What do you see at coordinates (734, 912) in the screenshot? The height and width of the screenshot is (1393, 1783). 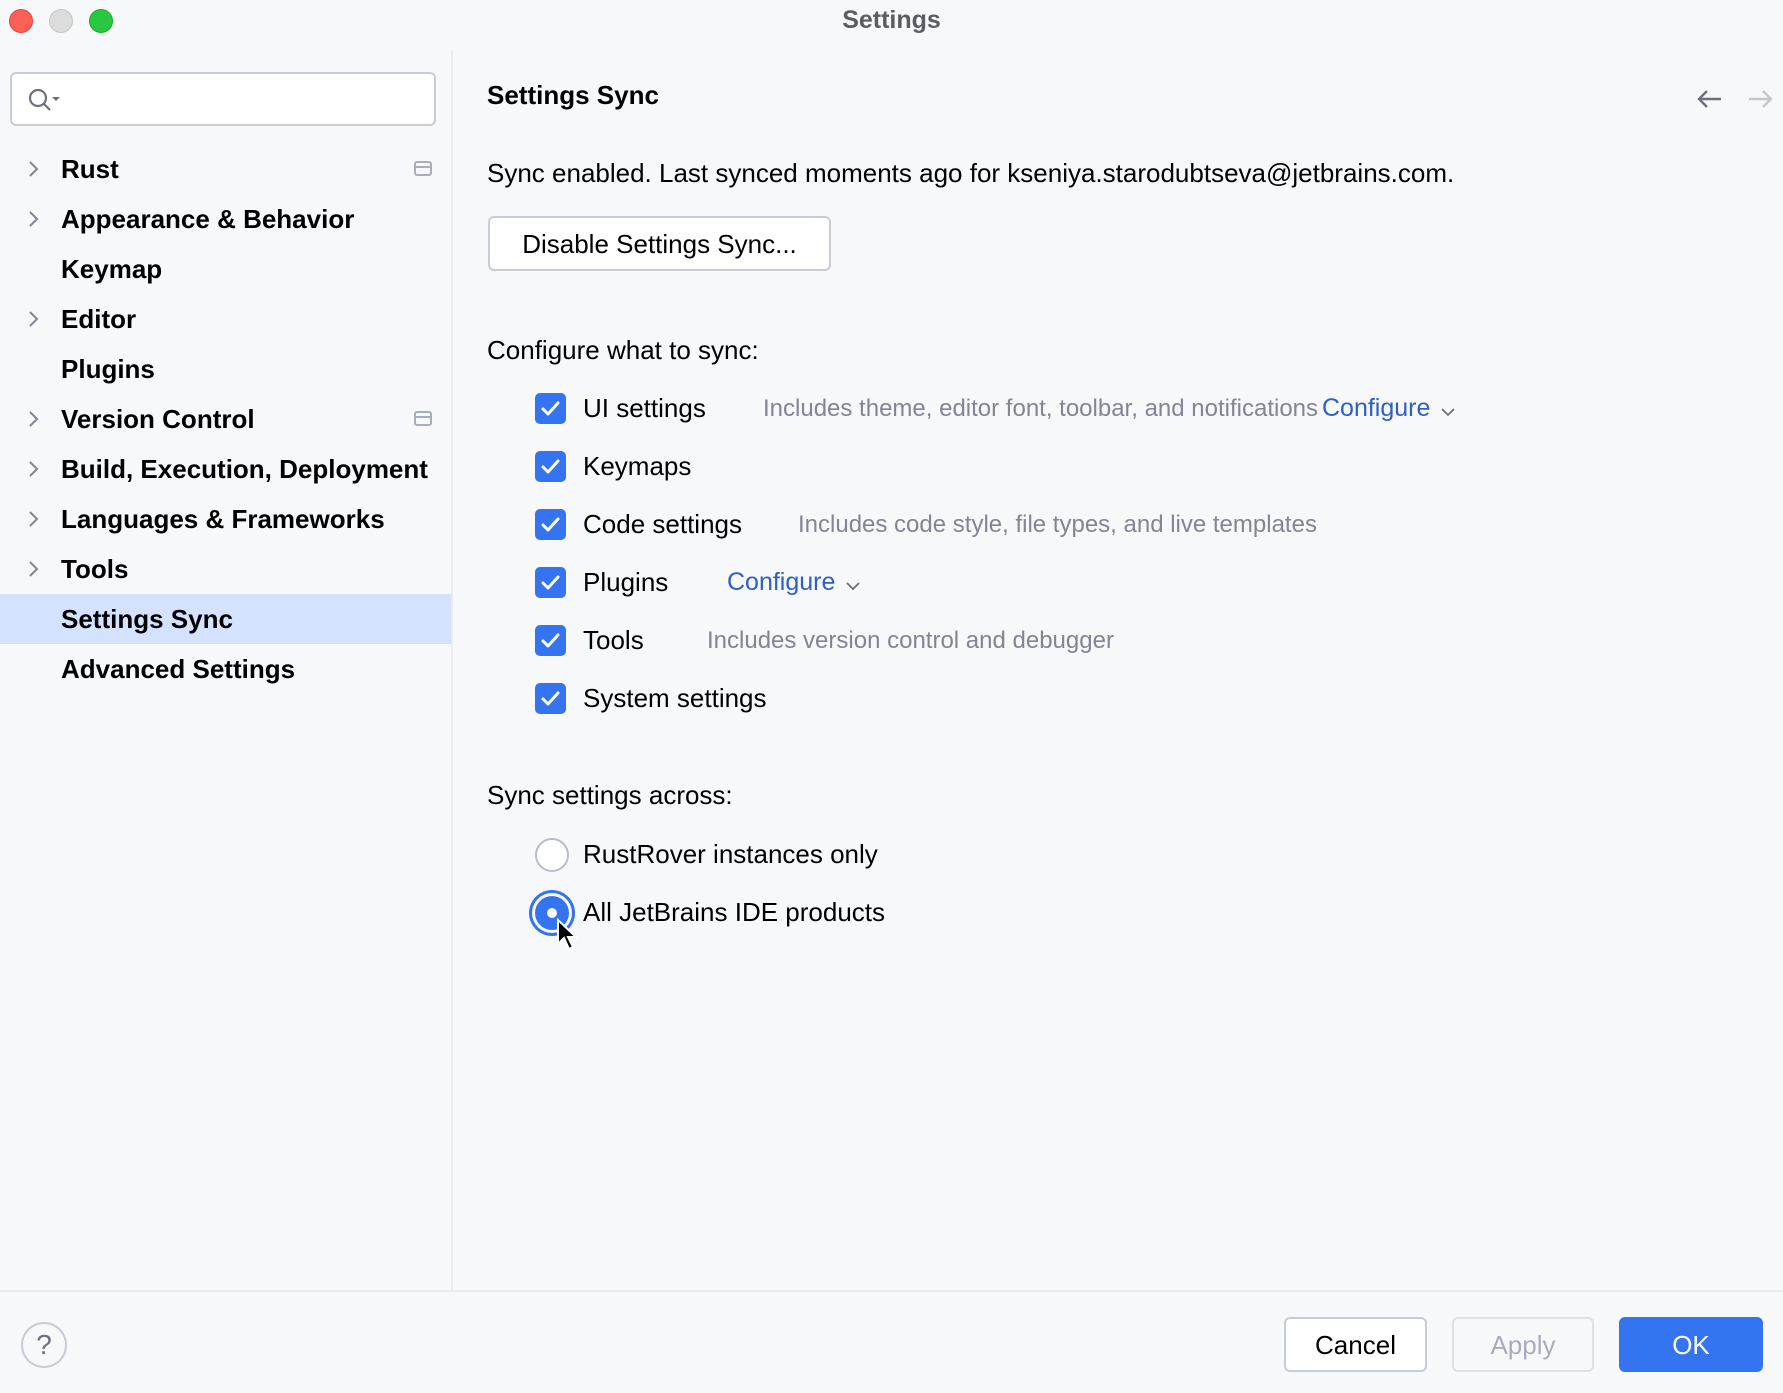 I see `sync-across-option-label: All JetBrains IDE products` at bounding box center [734, 912].